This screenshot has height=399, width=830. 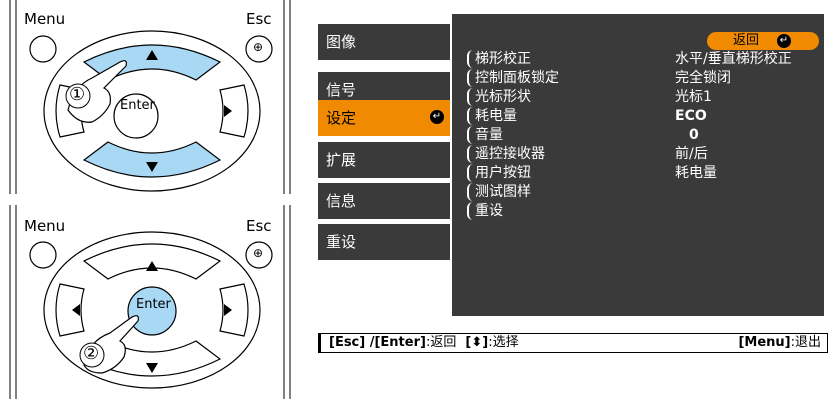 I want to click on key-guide-left: [Esc] /[Enter]:返回 [⬍]:选择, so click(x=424, y=343).